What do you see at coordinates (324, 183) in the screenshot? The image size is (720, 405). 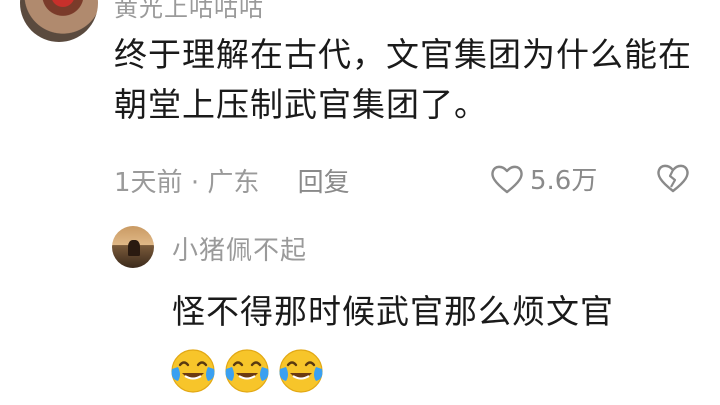 I see `reply-button: 回复` at bounding box center [324, 183].